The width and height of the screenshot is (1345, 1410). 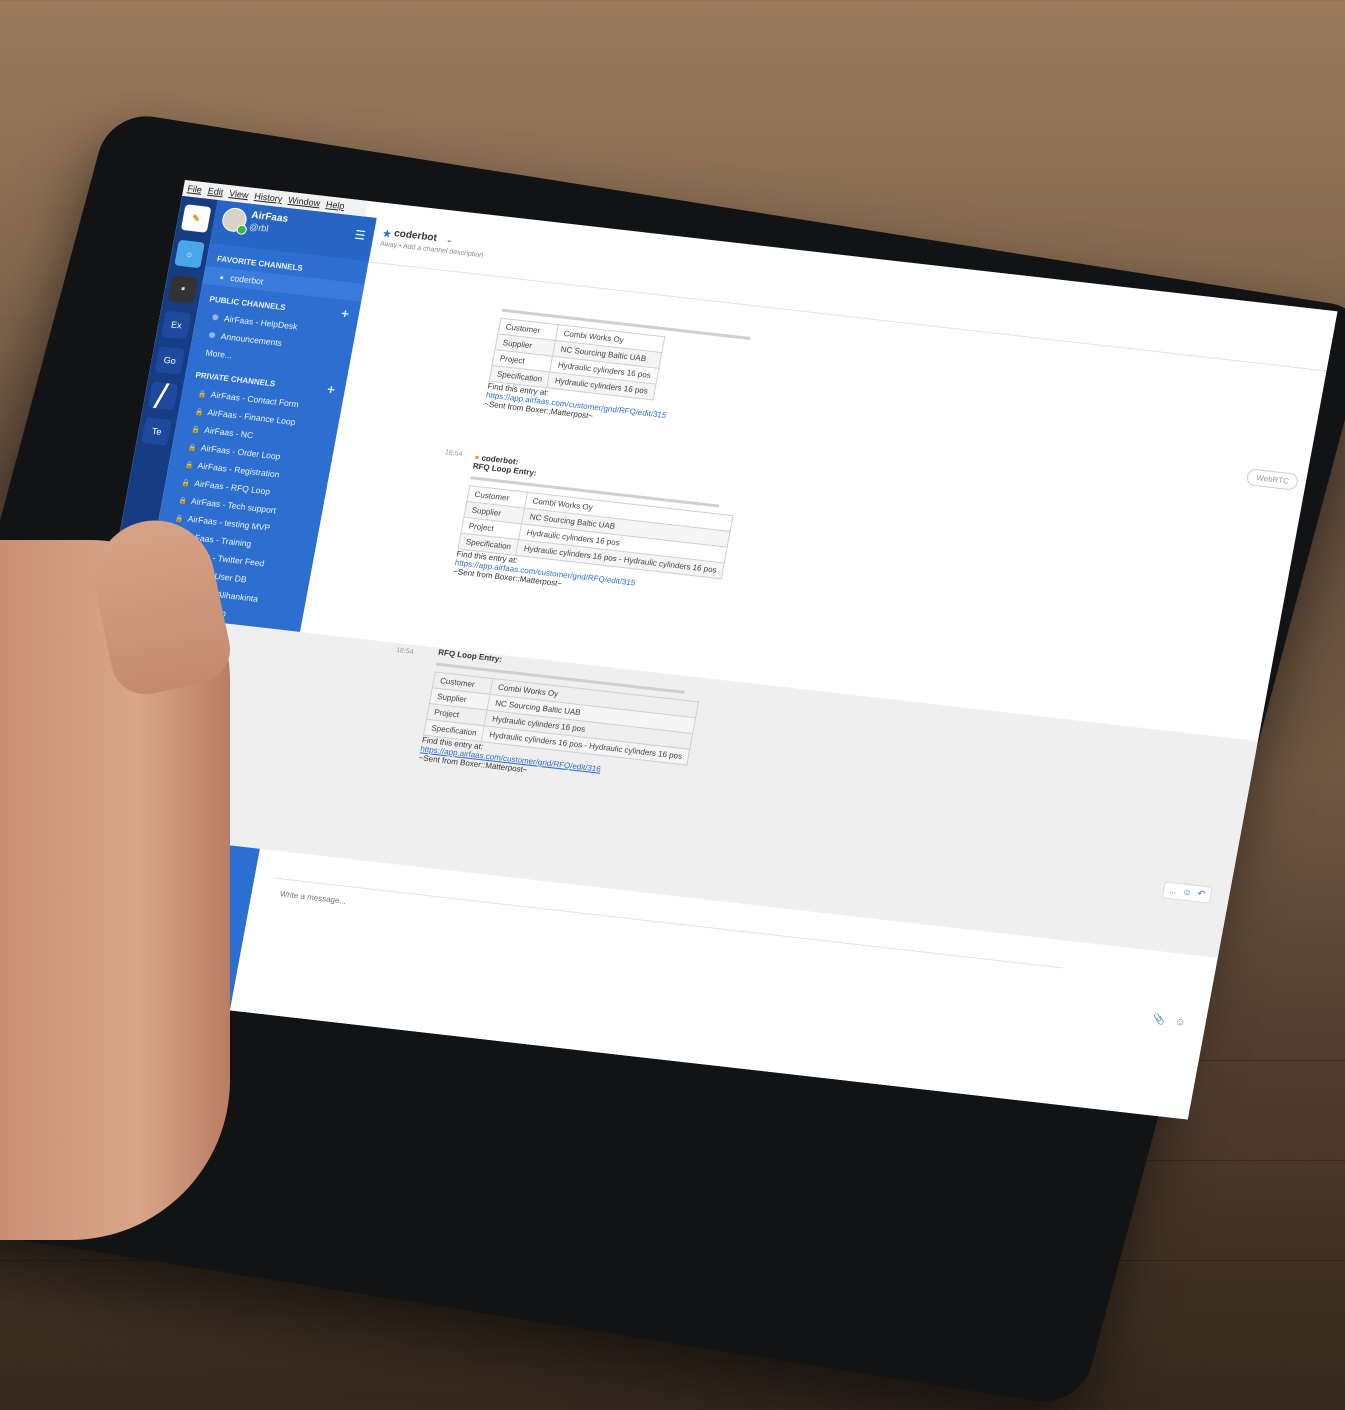 I want to click on reply-icon: ↶, so click(x=1201, y=894).